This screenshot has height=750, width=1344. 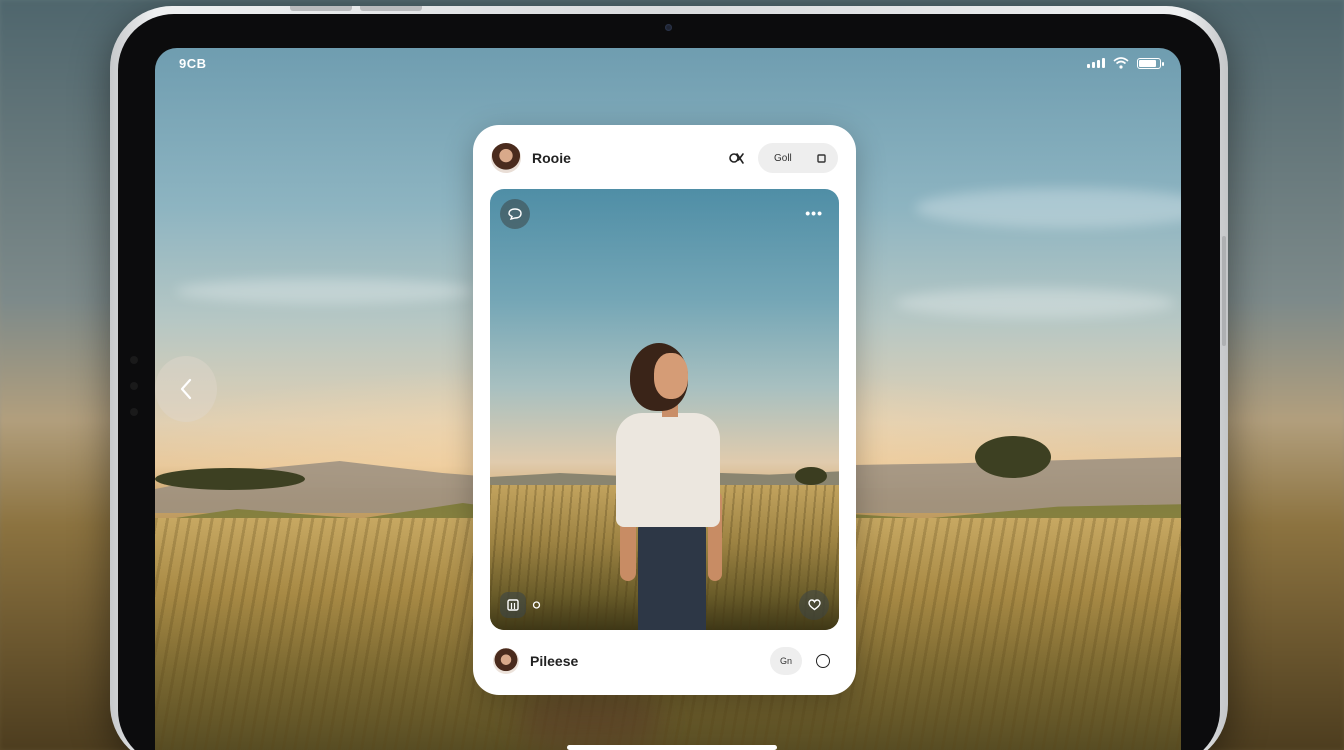 I want to click on volume-button, so click(x=321, y=8).